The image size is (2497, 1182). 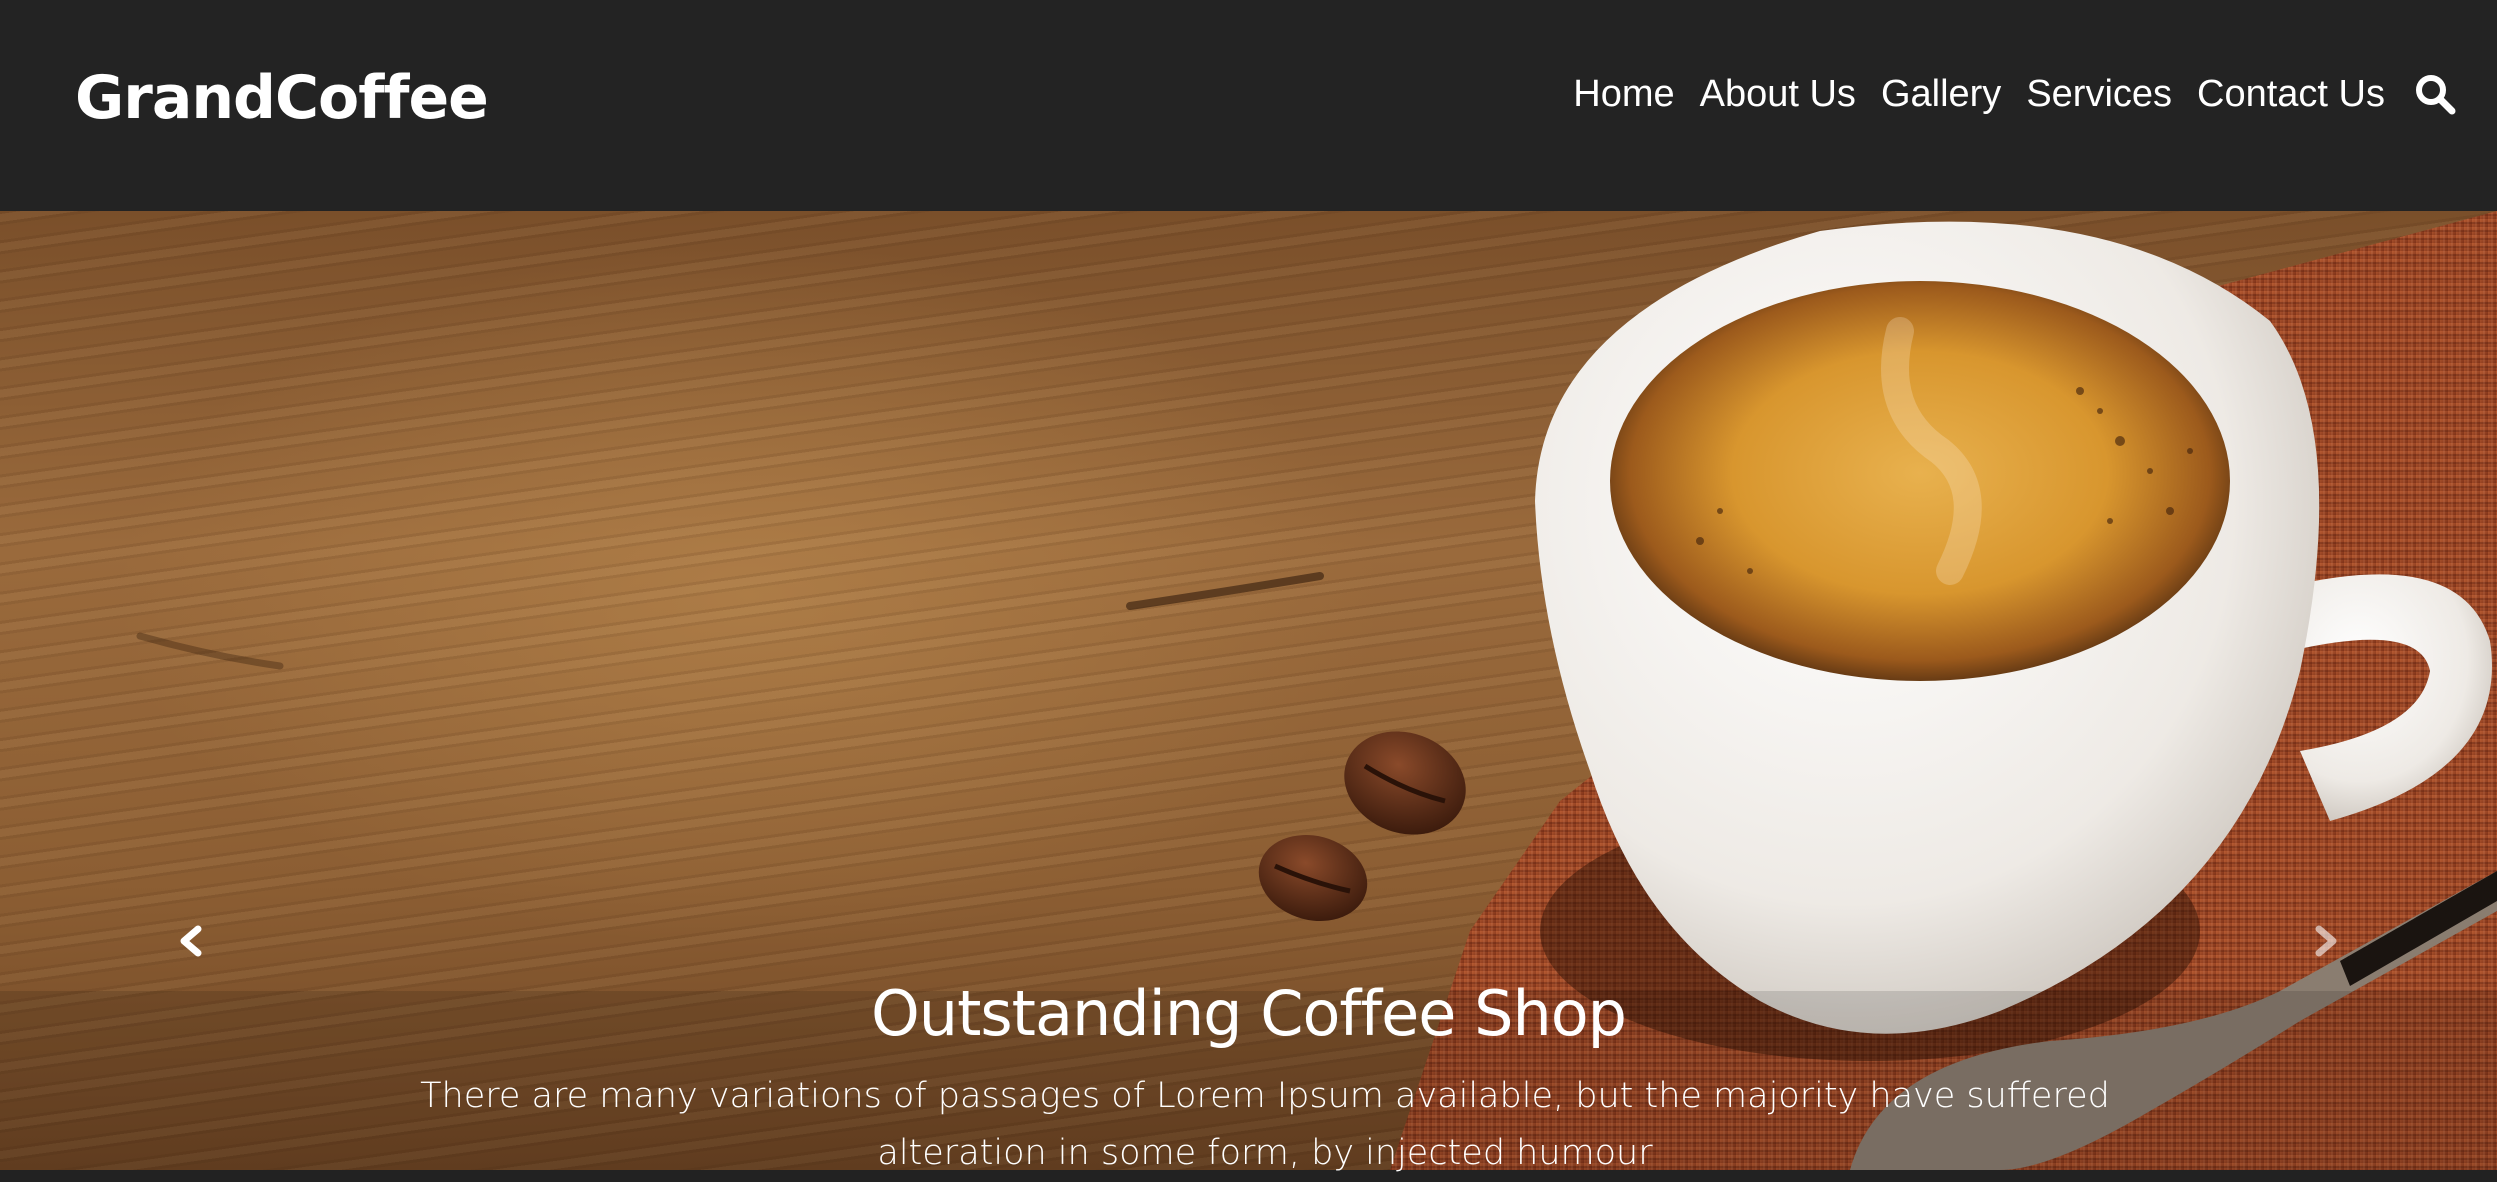 What do you see at coordinates (2327, 941) in the screenshot?
I see `chevron-right-icon` at bounding box center [2327, 941].